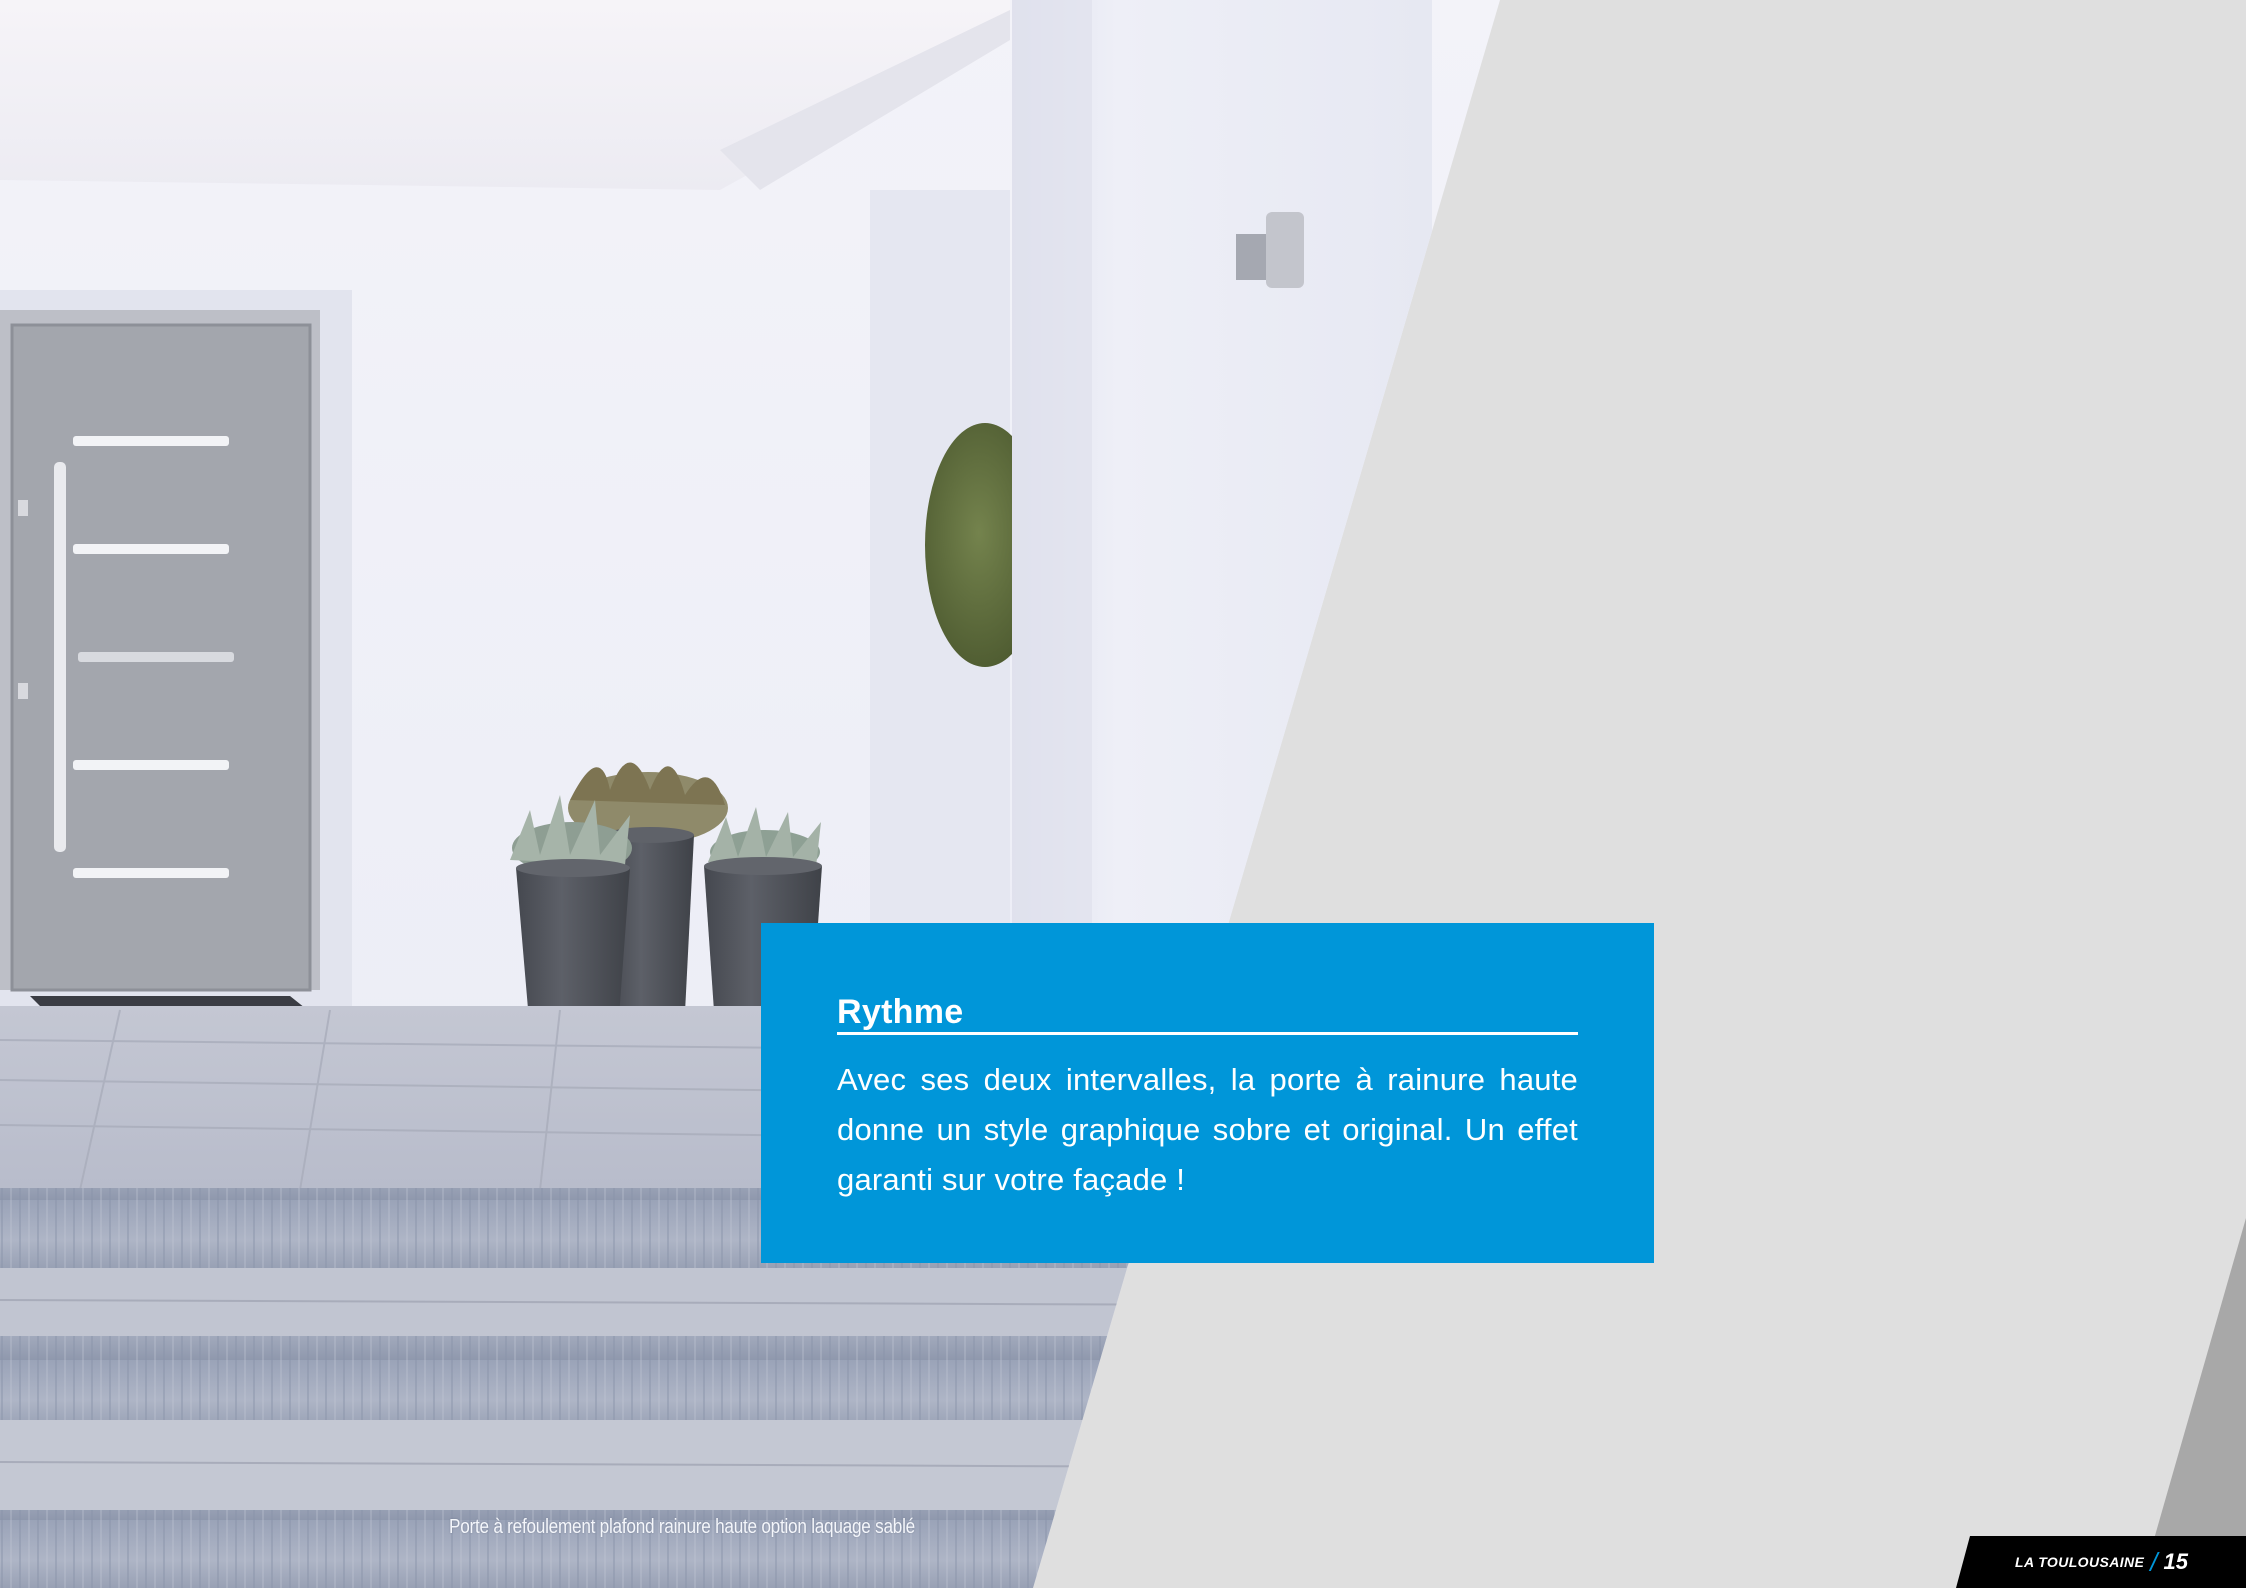 The height and width of the screenshot is (1588, 2246). Describe the element at coordinates (1207, 1014) in the screenshot. I see `callout-title: Rythme` at that location.